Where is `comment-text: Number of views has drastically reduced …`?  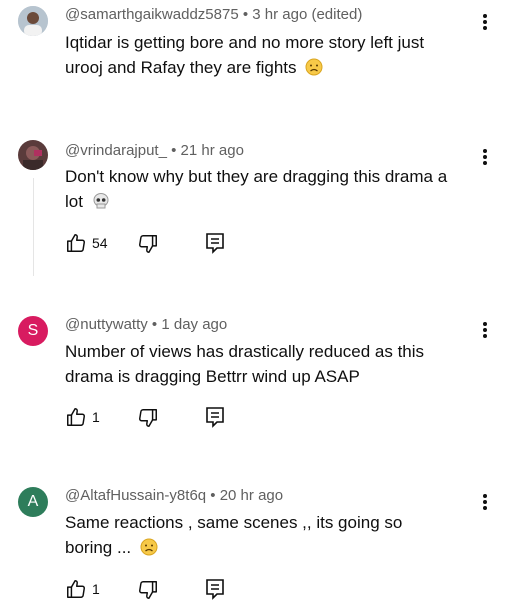
comment-text: Number of views has drastically reduced … is located at coordinates (245, 364).